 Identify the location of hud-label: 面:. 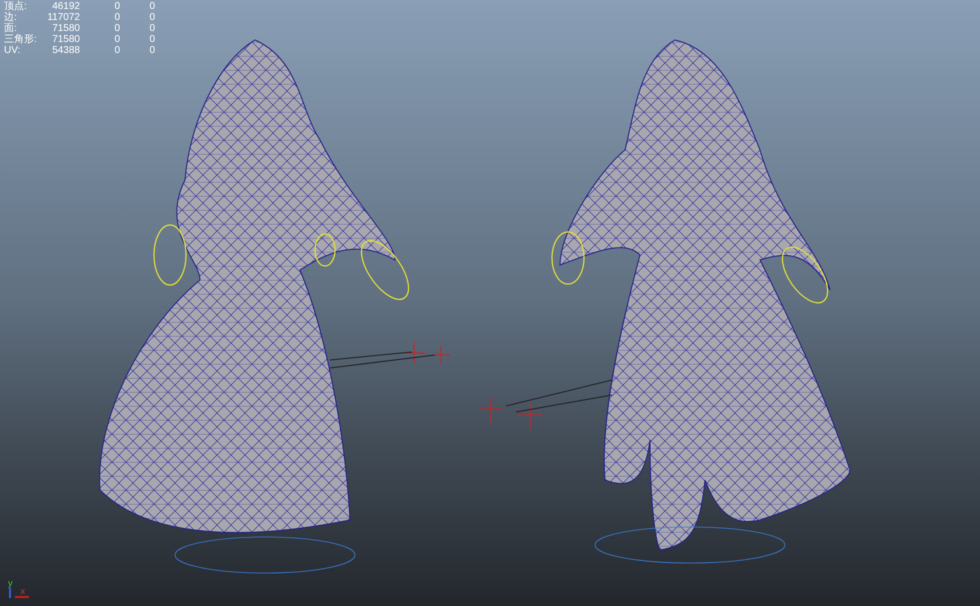
(11, 28).